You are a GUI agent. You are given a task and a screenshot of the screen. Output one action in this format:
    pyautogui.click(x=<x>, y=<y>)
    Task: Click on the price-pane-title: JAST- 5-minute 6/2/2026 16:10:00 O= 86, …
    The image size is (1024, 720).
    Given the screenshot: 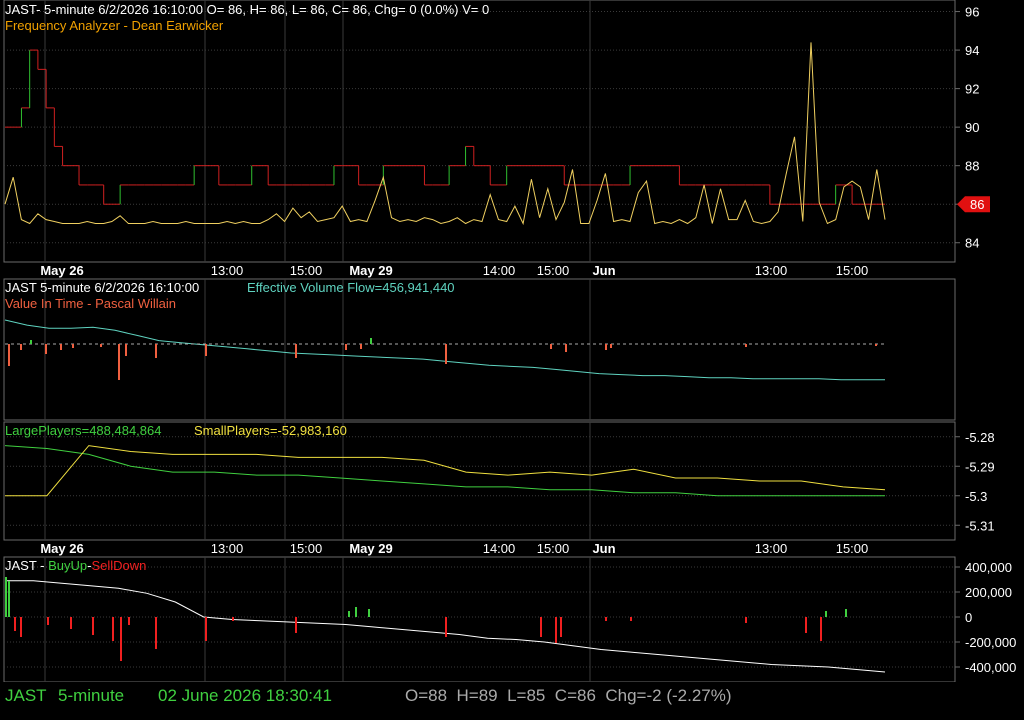 What is the action you would take?
    pyautogui.click(x=247, y=9)
    